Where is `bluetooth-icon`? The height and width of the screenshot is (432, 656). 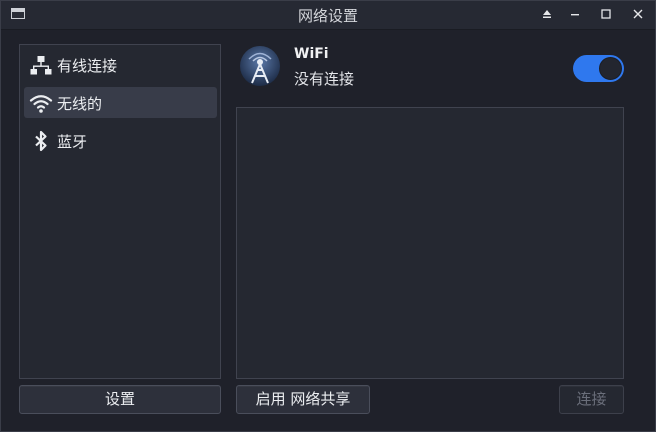
bluetooth-icon is located at coordinates (41, 141).